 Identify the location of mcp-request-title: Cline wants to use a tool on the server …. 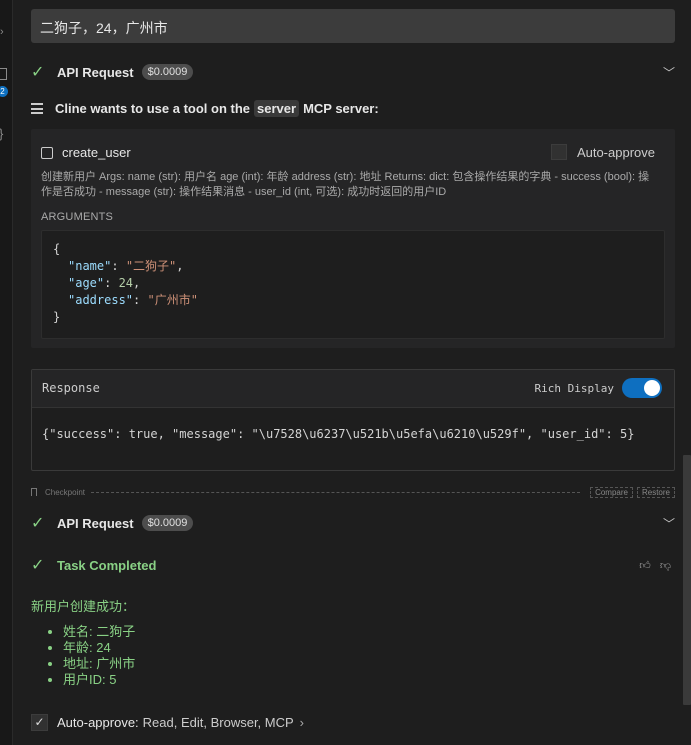
(205, 108).